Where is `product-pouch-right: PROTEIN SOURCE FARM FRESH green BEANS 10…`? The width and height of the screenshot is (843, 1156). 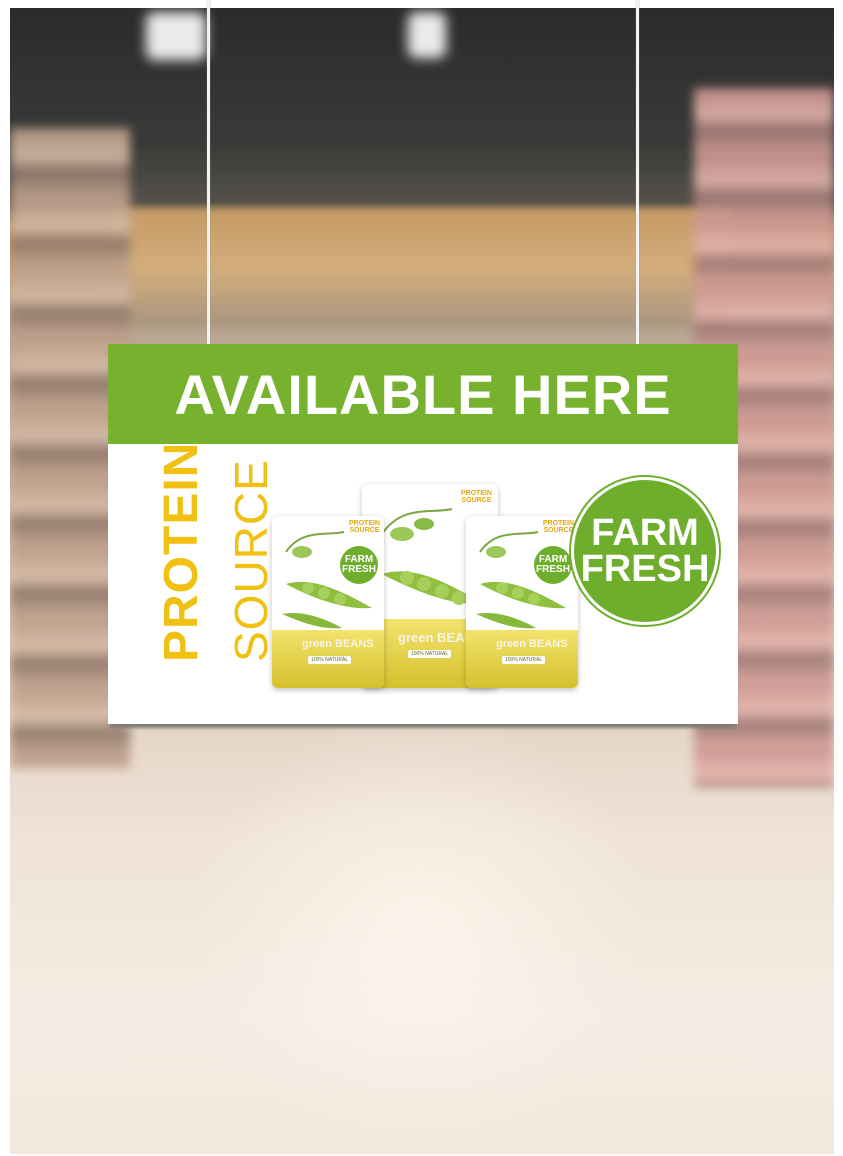
product-pouch-right: PROTEIN SOURCE FARM FRESH green BEANS 10… is located at coordinates (522, 602).